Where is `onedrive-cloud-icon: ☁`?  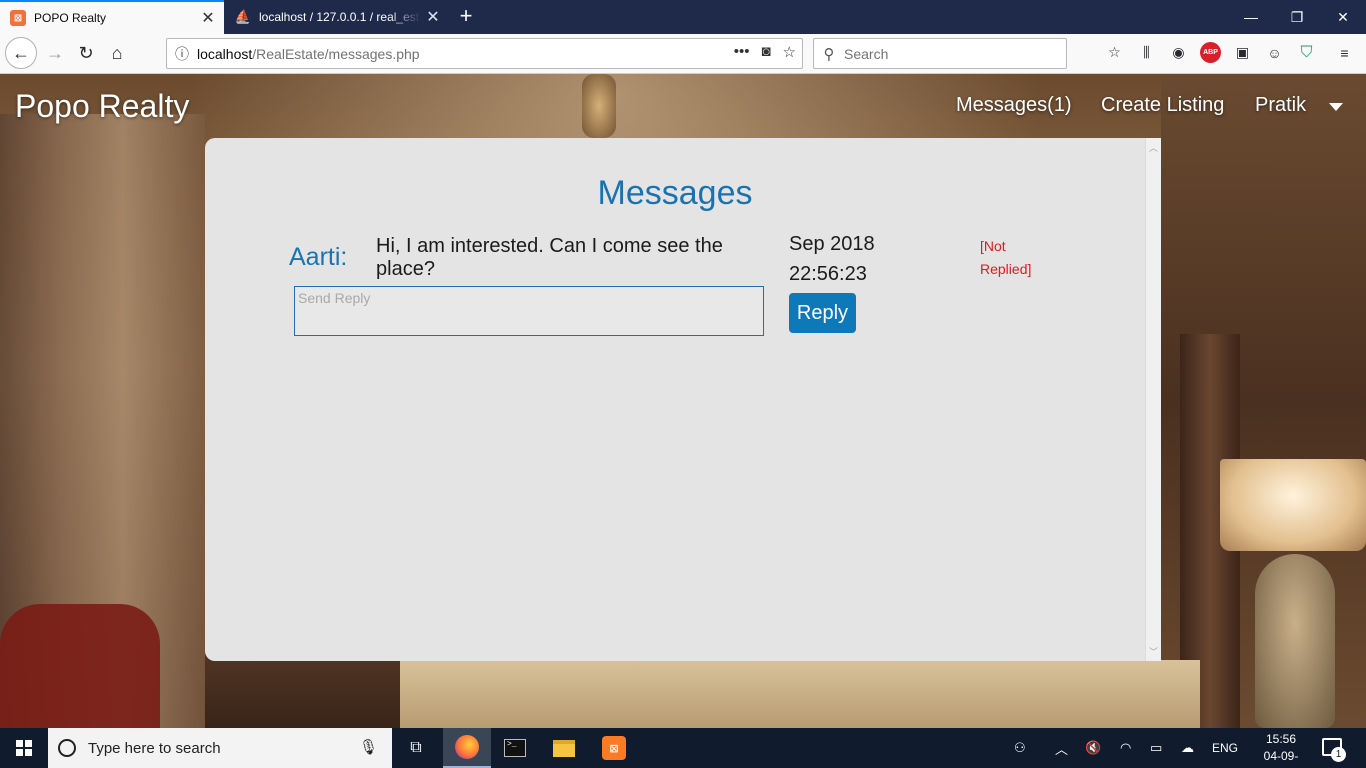
onedrive-cloud-icon: ☁ is located at coordinates (1187, 748).